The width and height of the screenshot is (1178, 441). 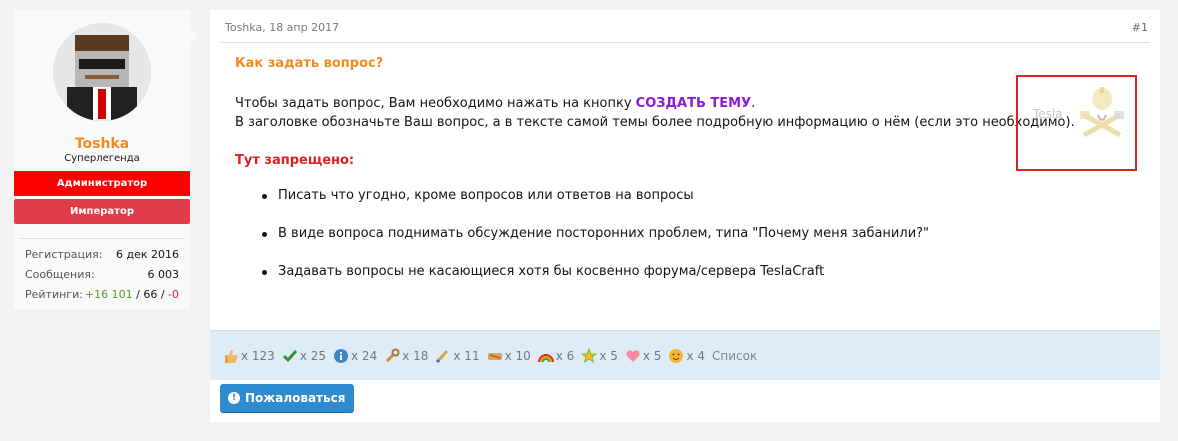 I want to click on thumbs-up-icon, so click(x=231, y=356).